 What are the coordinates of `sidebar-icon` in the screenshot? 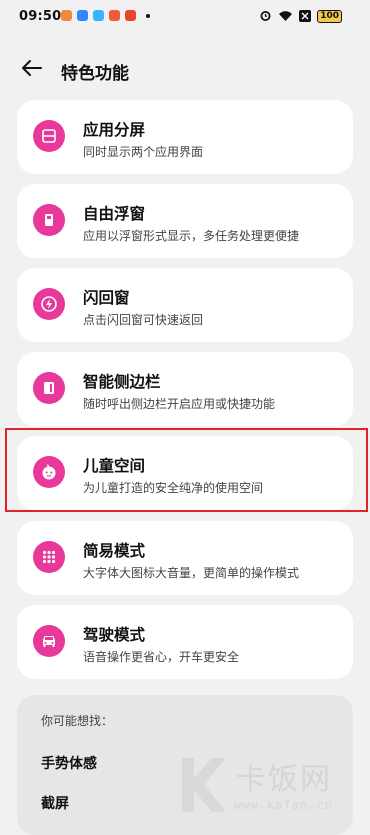 It's located at (49, 388).